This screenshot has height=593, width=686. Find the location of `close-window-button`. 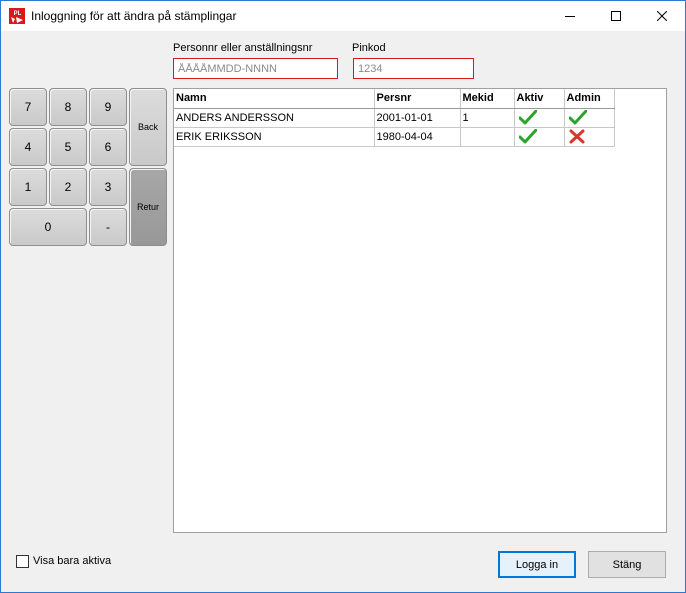

close-window-button is located at coordinates (662, 16).